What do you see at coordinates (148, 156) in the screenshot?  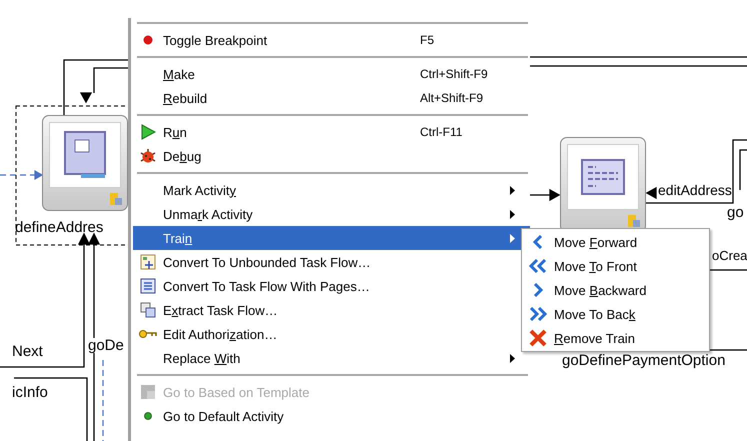 I see `ladybug-icon` at bounding box center [148, 156].